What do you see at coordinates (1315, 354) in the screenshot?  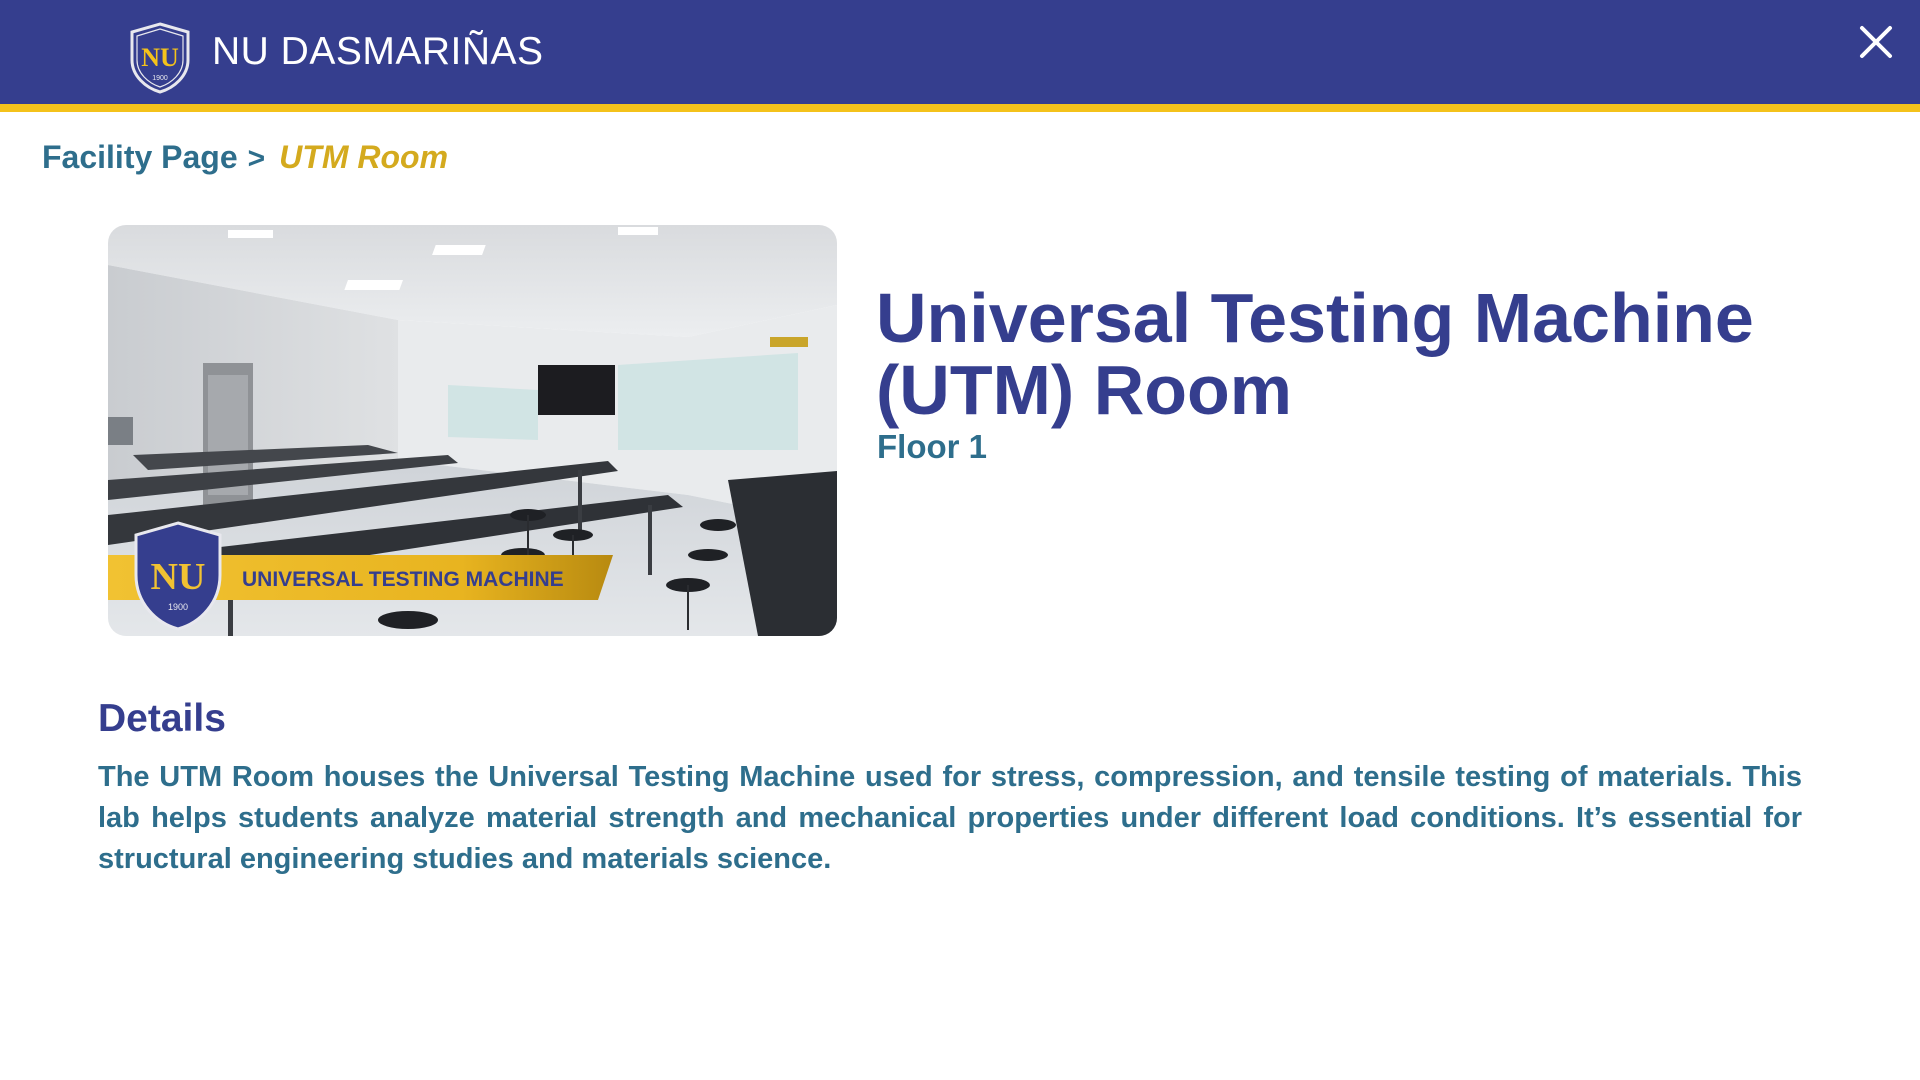 I see `facility-title: Universal Testing Machine (UTM) Room` at bounding box center [1315, 354].